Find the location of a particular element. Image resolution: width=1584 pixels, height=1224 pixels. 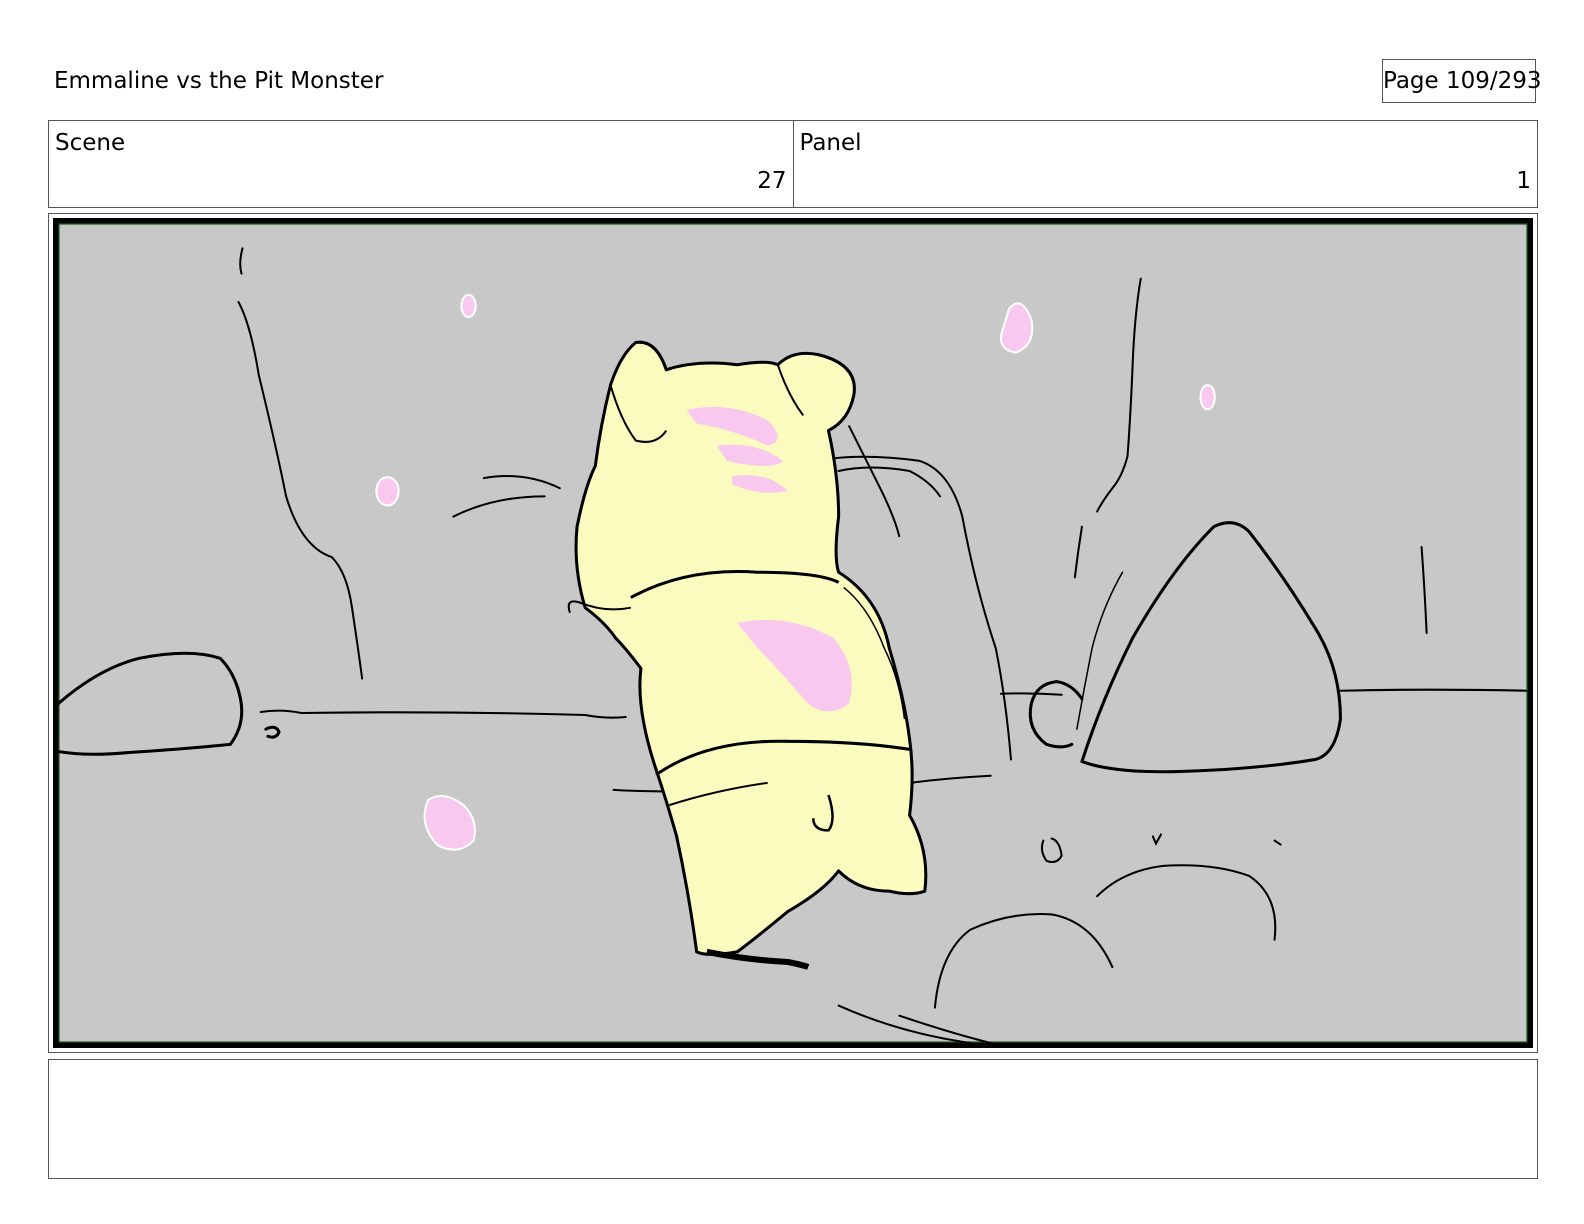

scene-cell: Scene 27 is located at coordinates (421, 164).